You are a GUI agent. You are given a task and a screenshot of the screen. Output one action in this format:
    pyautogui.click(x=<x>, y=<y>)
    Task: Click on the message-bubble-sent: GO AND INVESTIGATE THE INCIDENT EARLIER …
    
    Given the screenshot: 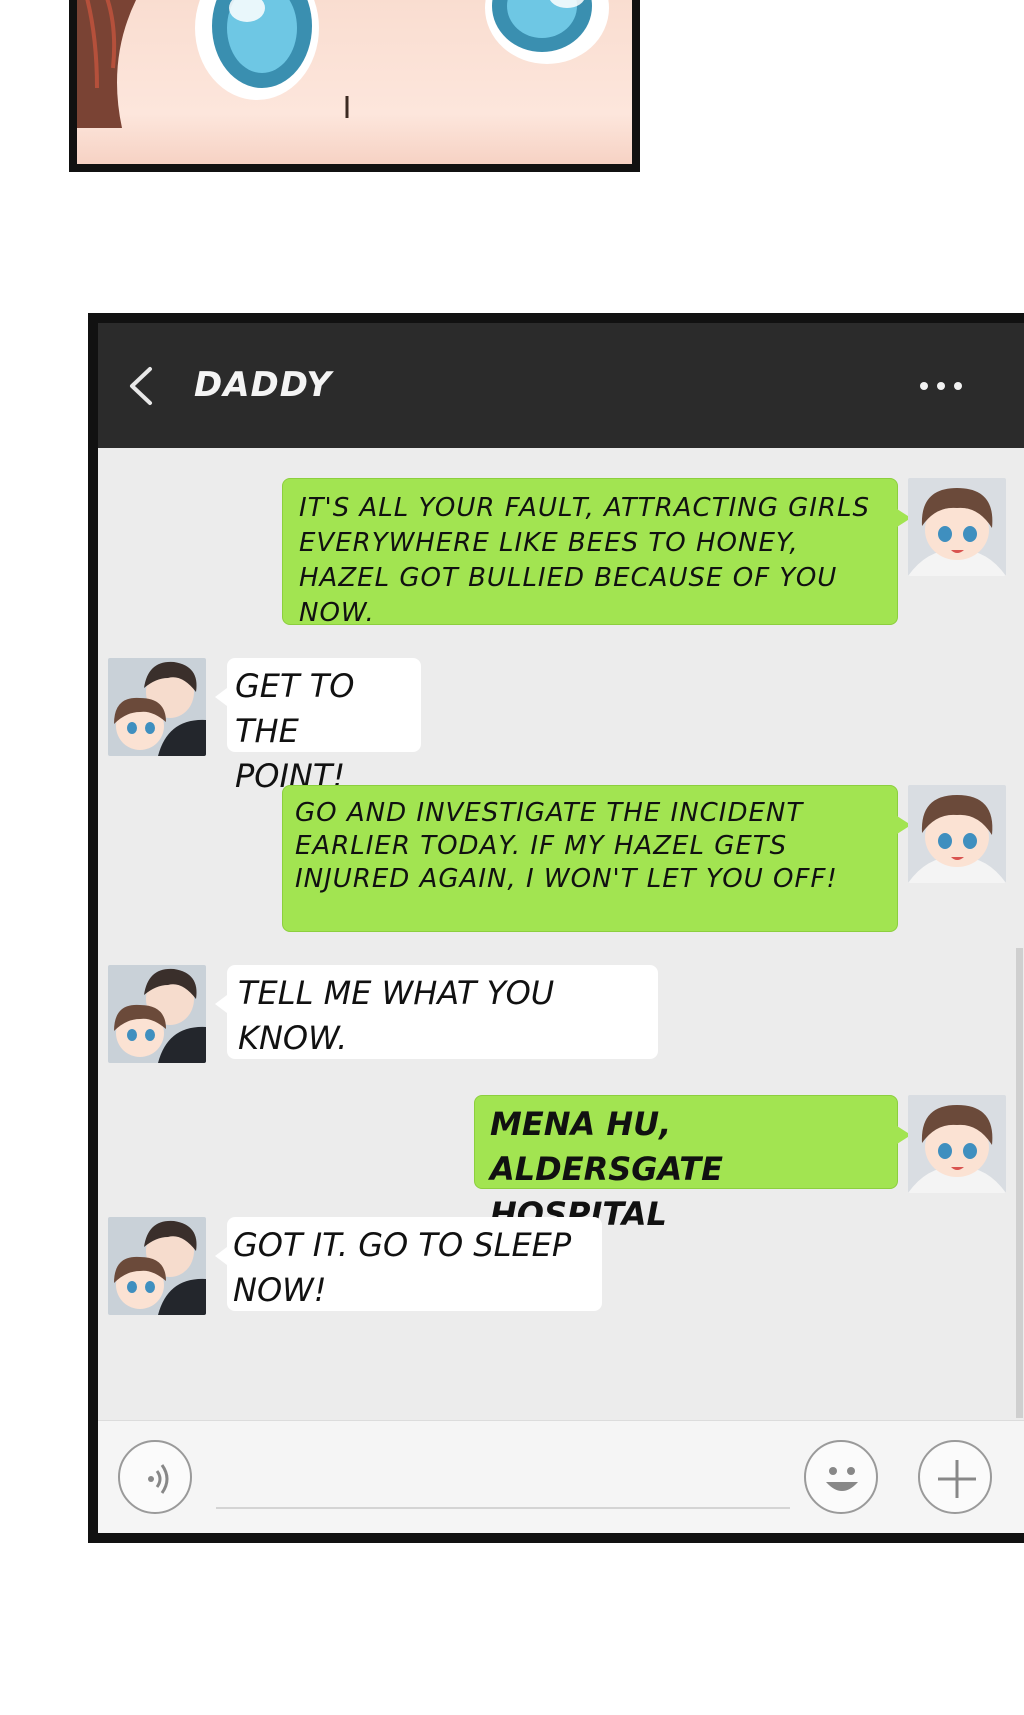 What is the action you would take?
    pyautogui.click(x=596, y=858)
    